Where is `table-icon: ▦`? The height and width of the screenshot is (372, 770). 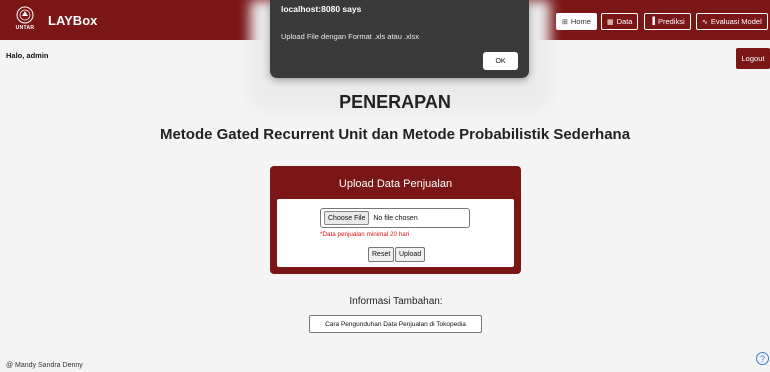 table-icon: ▦ is located at coordinates (610, 22).